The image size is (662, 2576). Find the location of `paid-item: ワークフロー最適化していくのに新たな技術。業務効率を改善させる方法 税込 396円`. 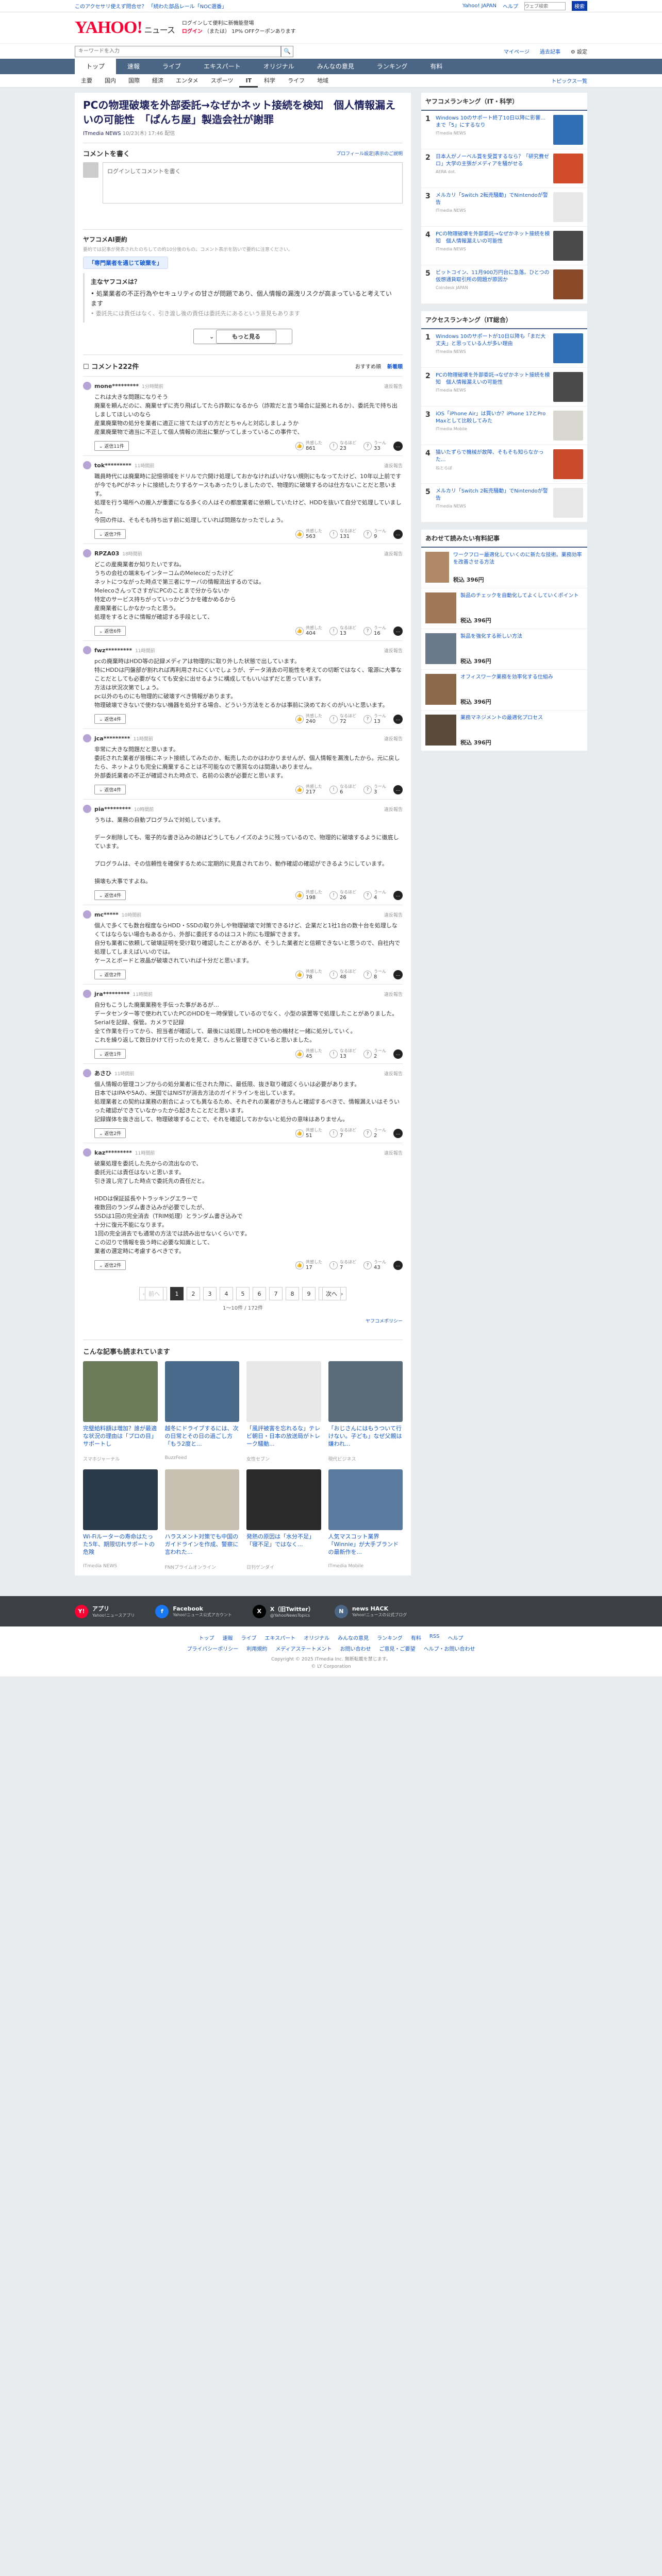

paid-item: ワークフロー最適化していくのに新たな技術。業務効率を改善させる方法 税込 396円 is located at coordinates (504, 568).